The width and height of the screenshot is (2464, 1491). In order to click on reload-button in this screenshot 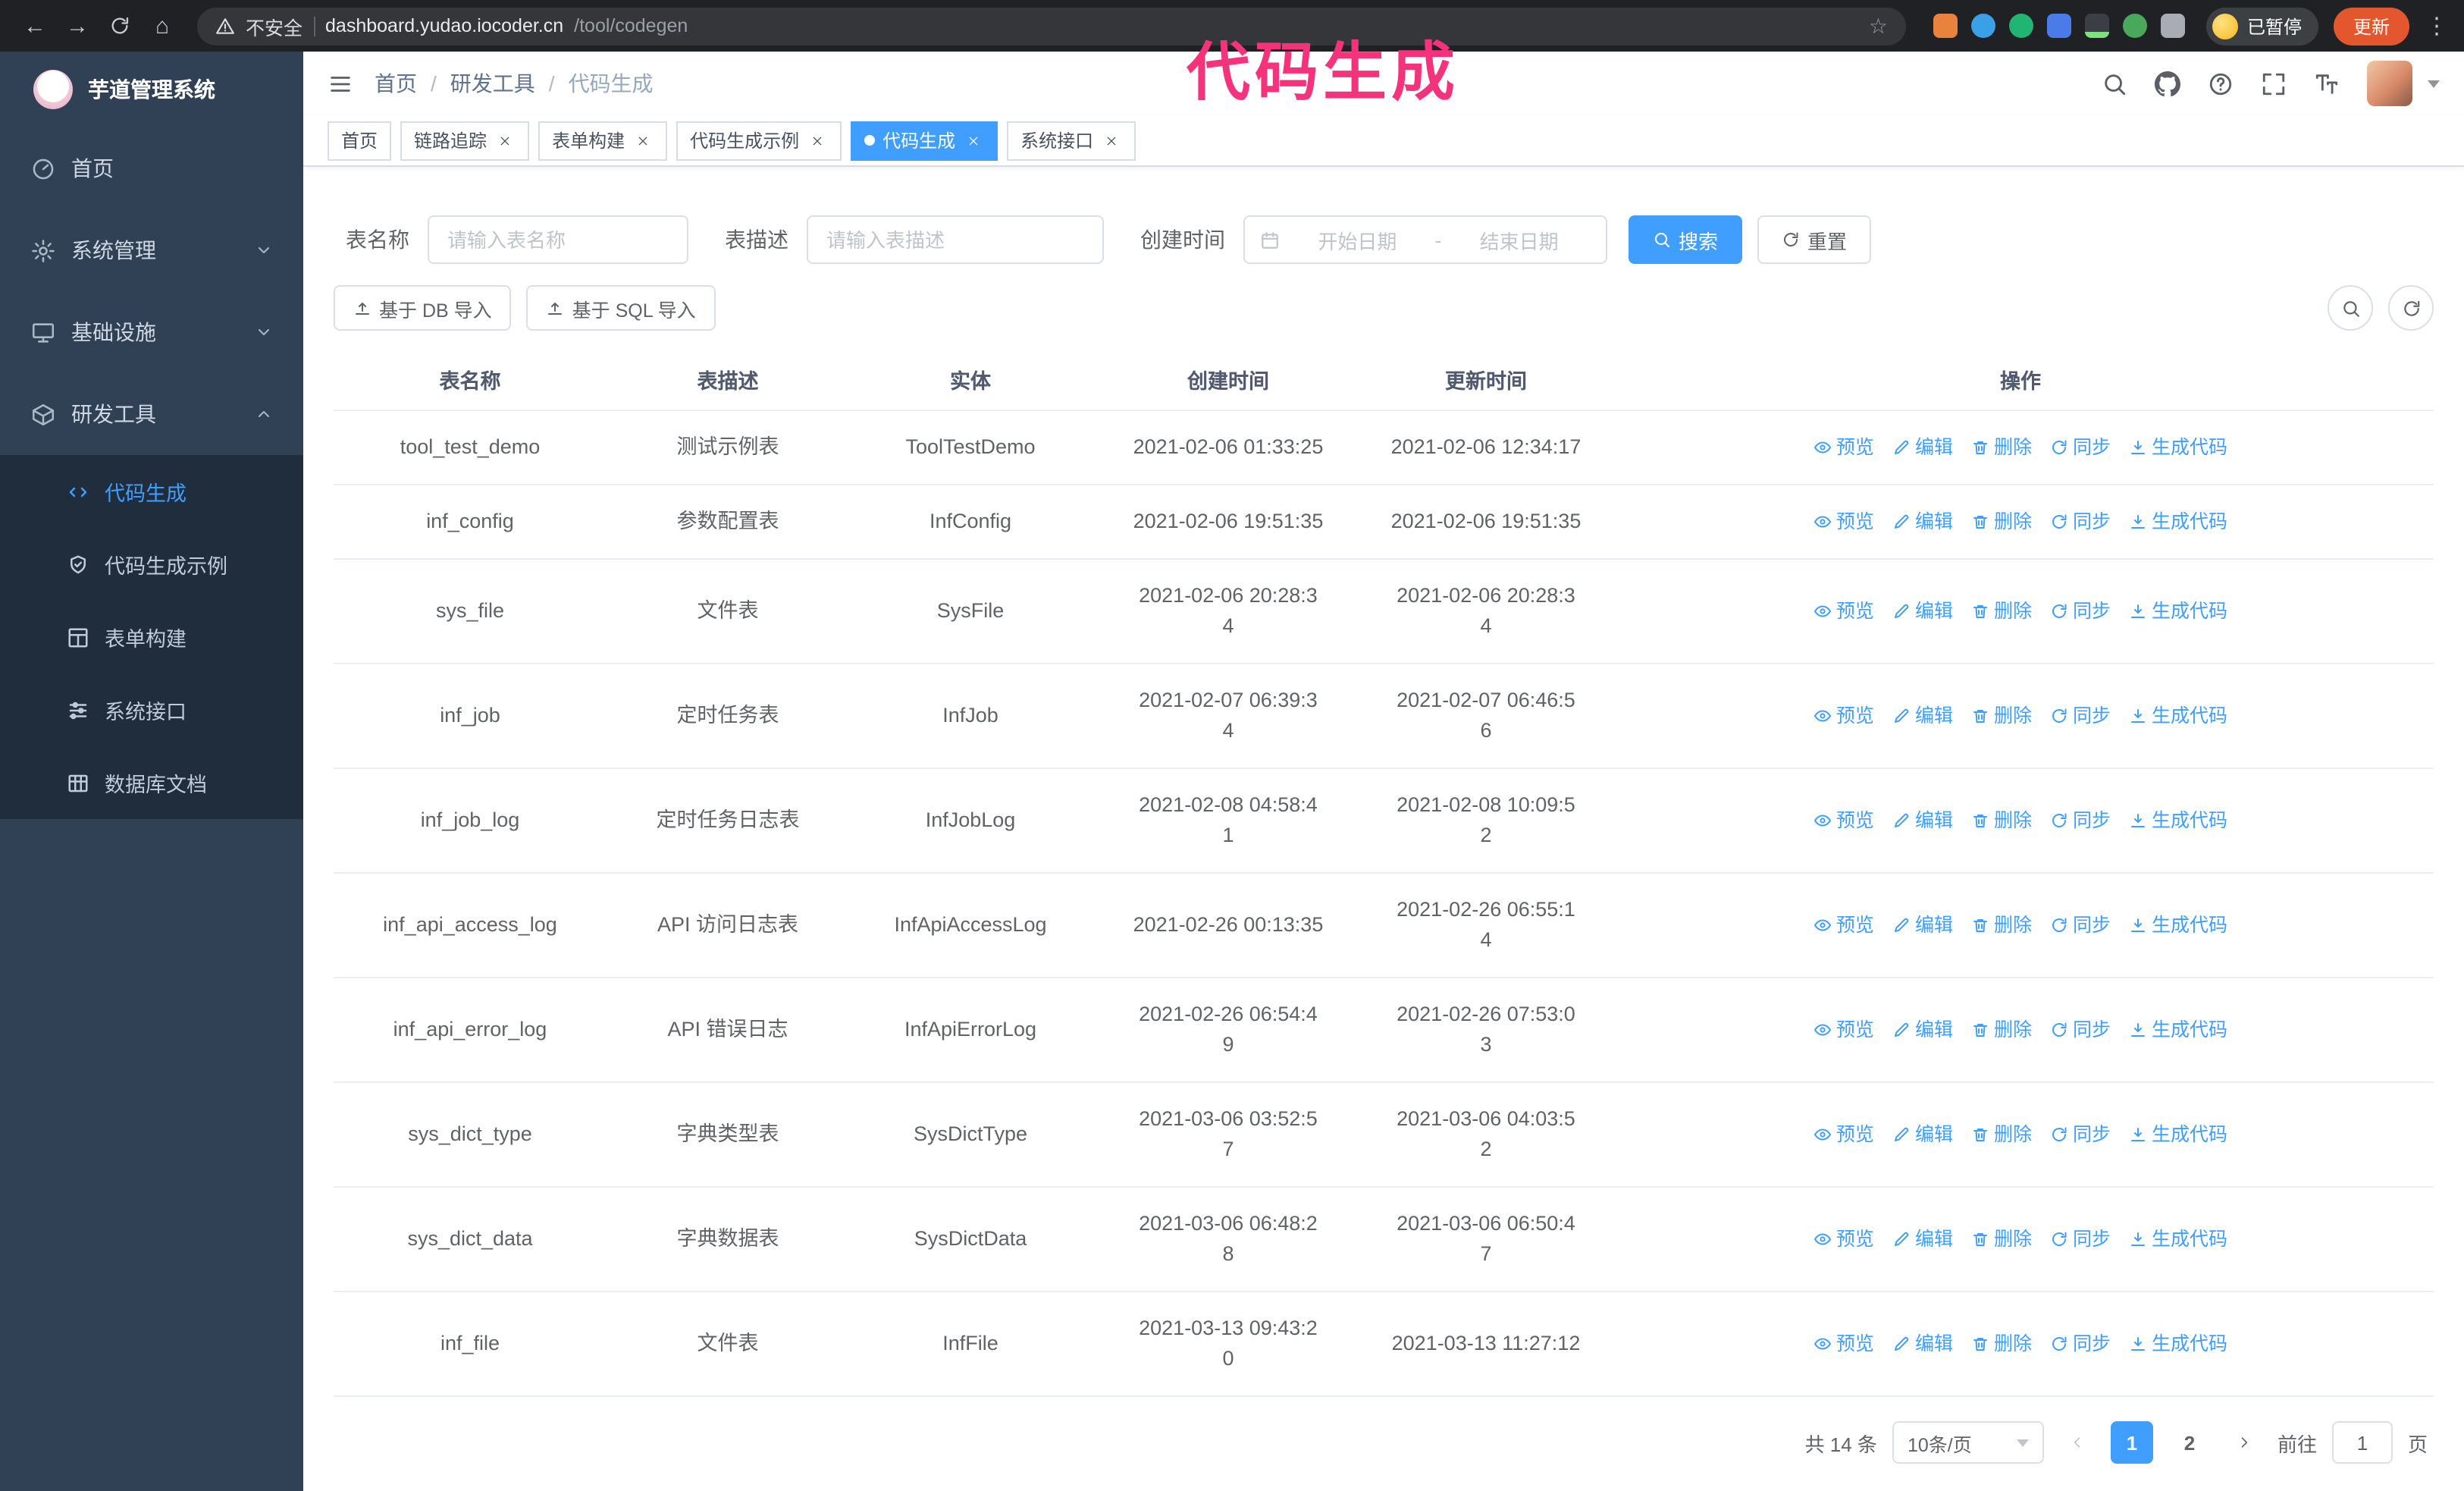, I will do `click(120, 26)`.